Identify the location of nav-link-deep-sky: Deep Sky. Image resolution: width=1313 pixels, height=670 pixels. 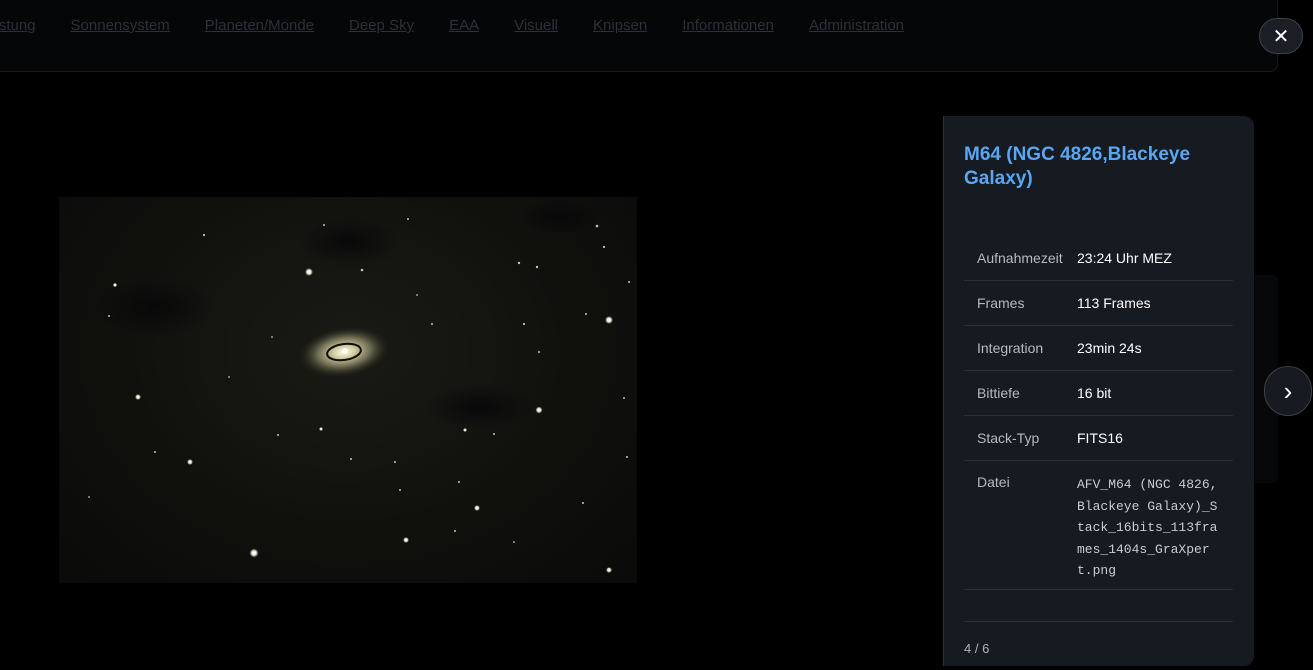
(381, 25).